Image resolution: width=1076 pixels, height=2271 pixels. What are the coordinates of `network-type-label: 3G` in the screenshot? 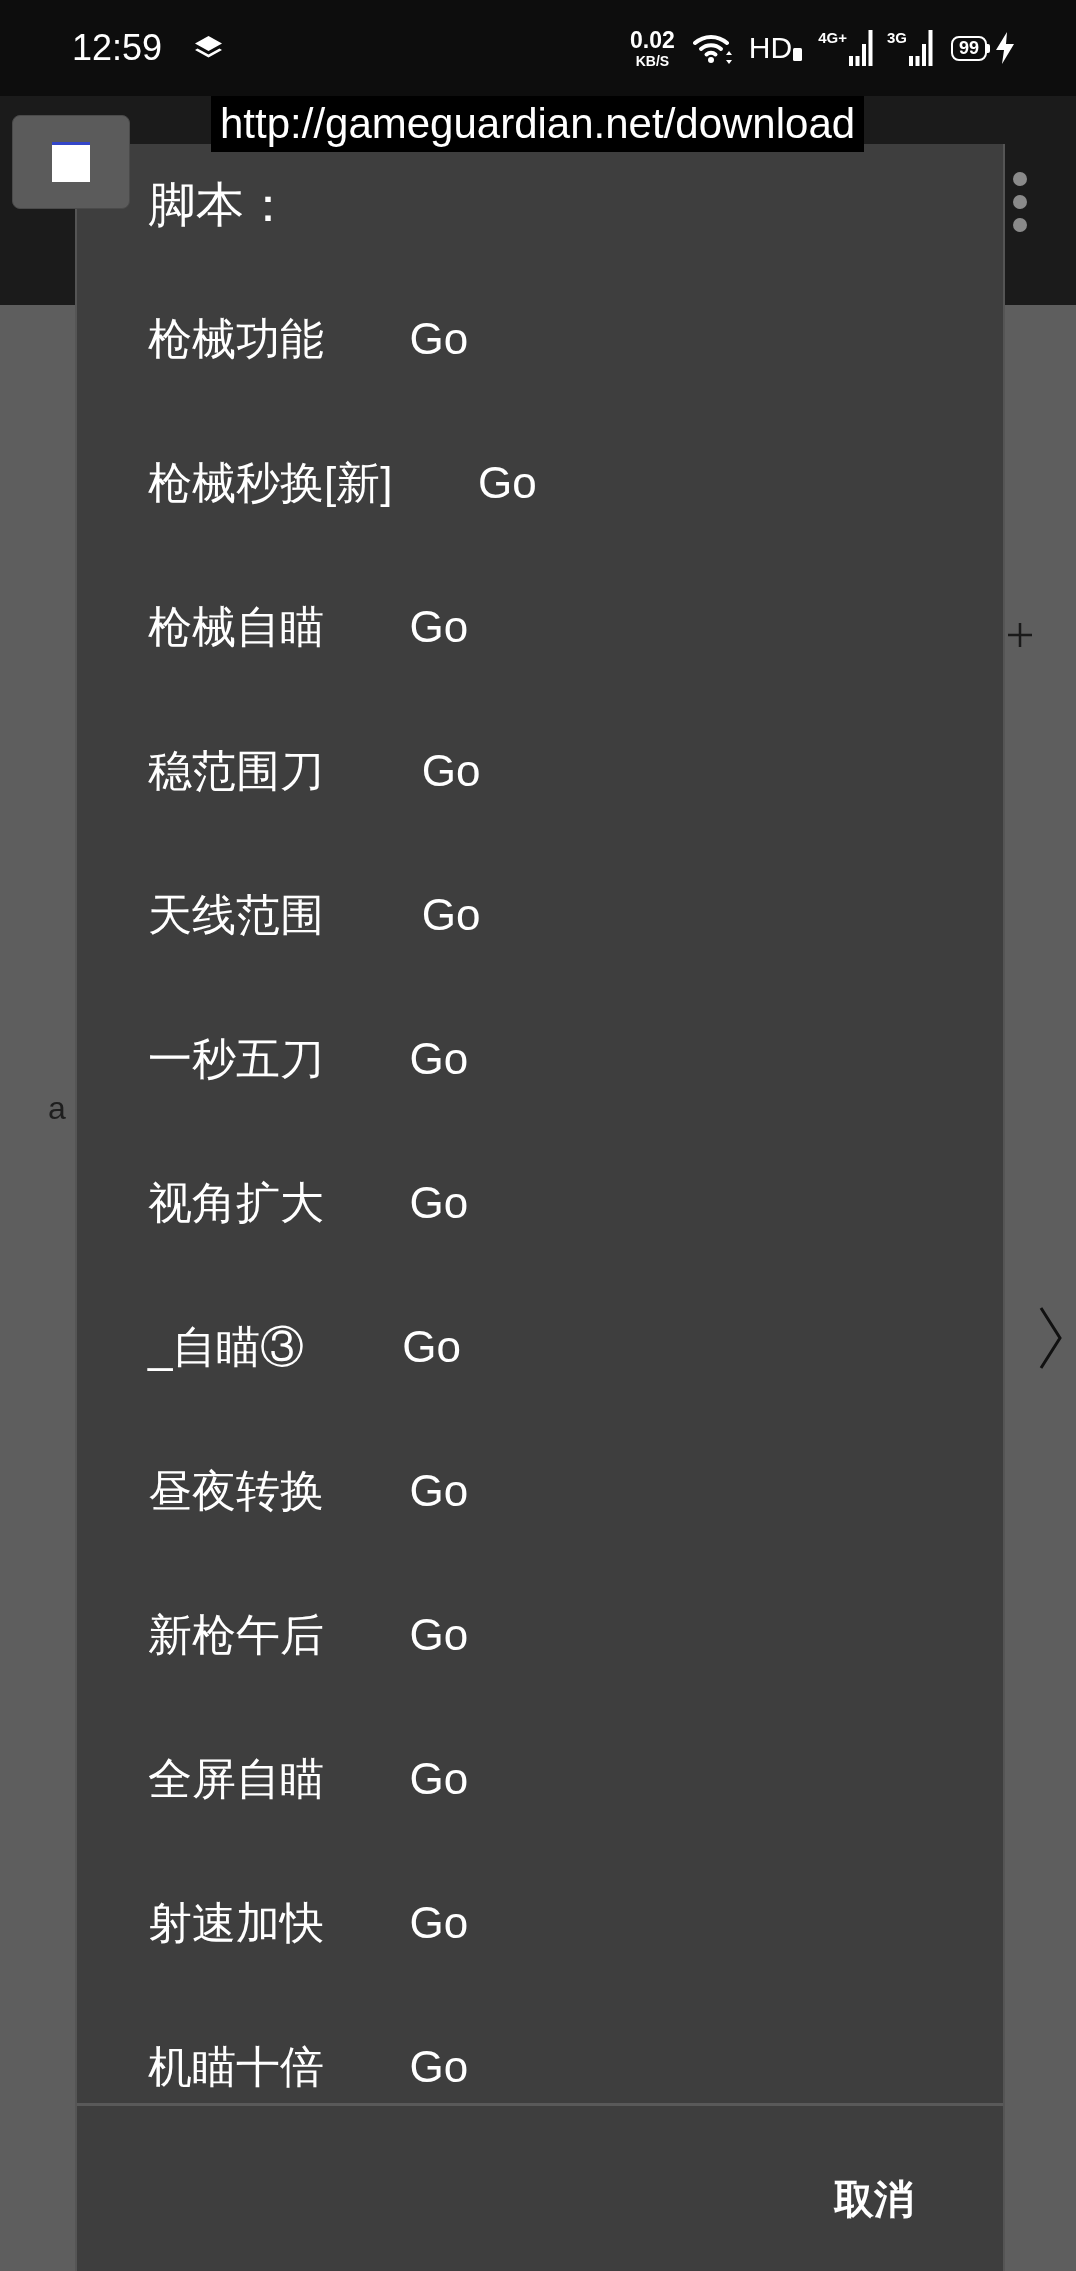 It's located at (896, 37).